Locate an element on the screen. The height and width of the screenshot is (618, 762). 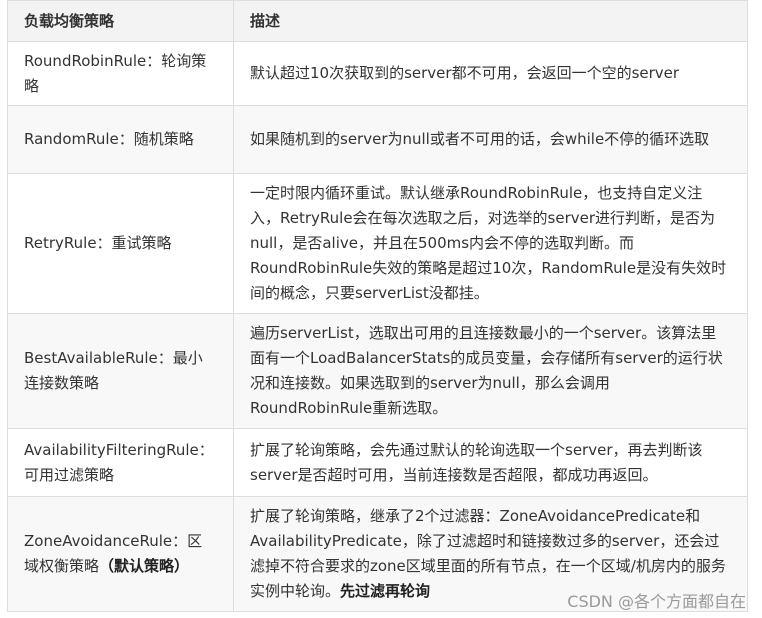
default-strategy-tag: （默认策略） is located at coordinates (144, 566).